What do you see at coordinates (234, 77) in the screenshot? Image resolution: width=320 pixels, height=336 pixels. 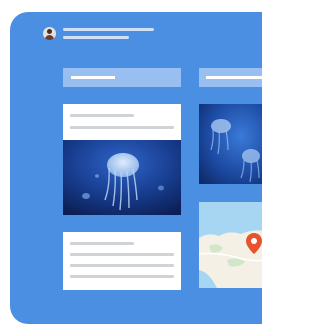 I see `column-header-2-line` at bounding box center [234, 77].